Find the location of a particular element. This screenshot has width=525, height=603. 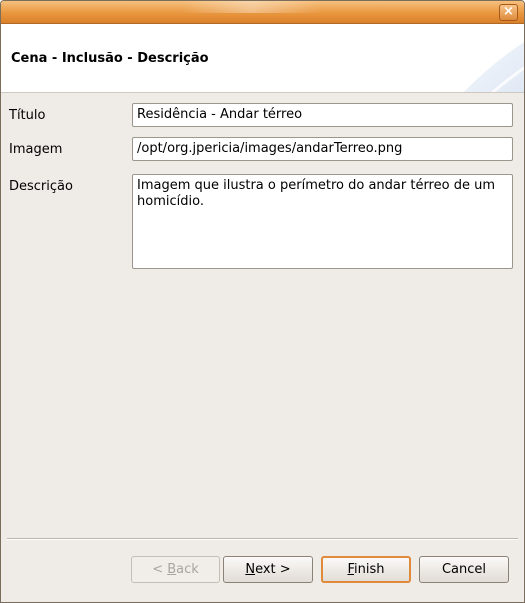

finish-button: Finish is located at coordinates (366, 569).